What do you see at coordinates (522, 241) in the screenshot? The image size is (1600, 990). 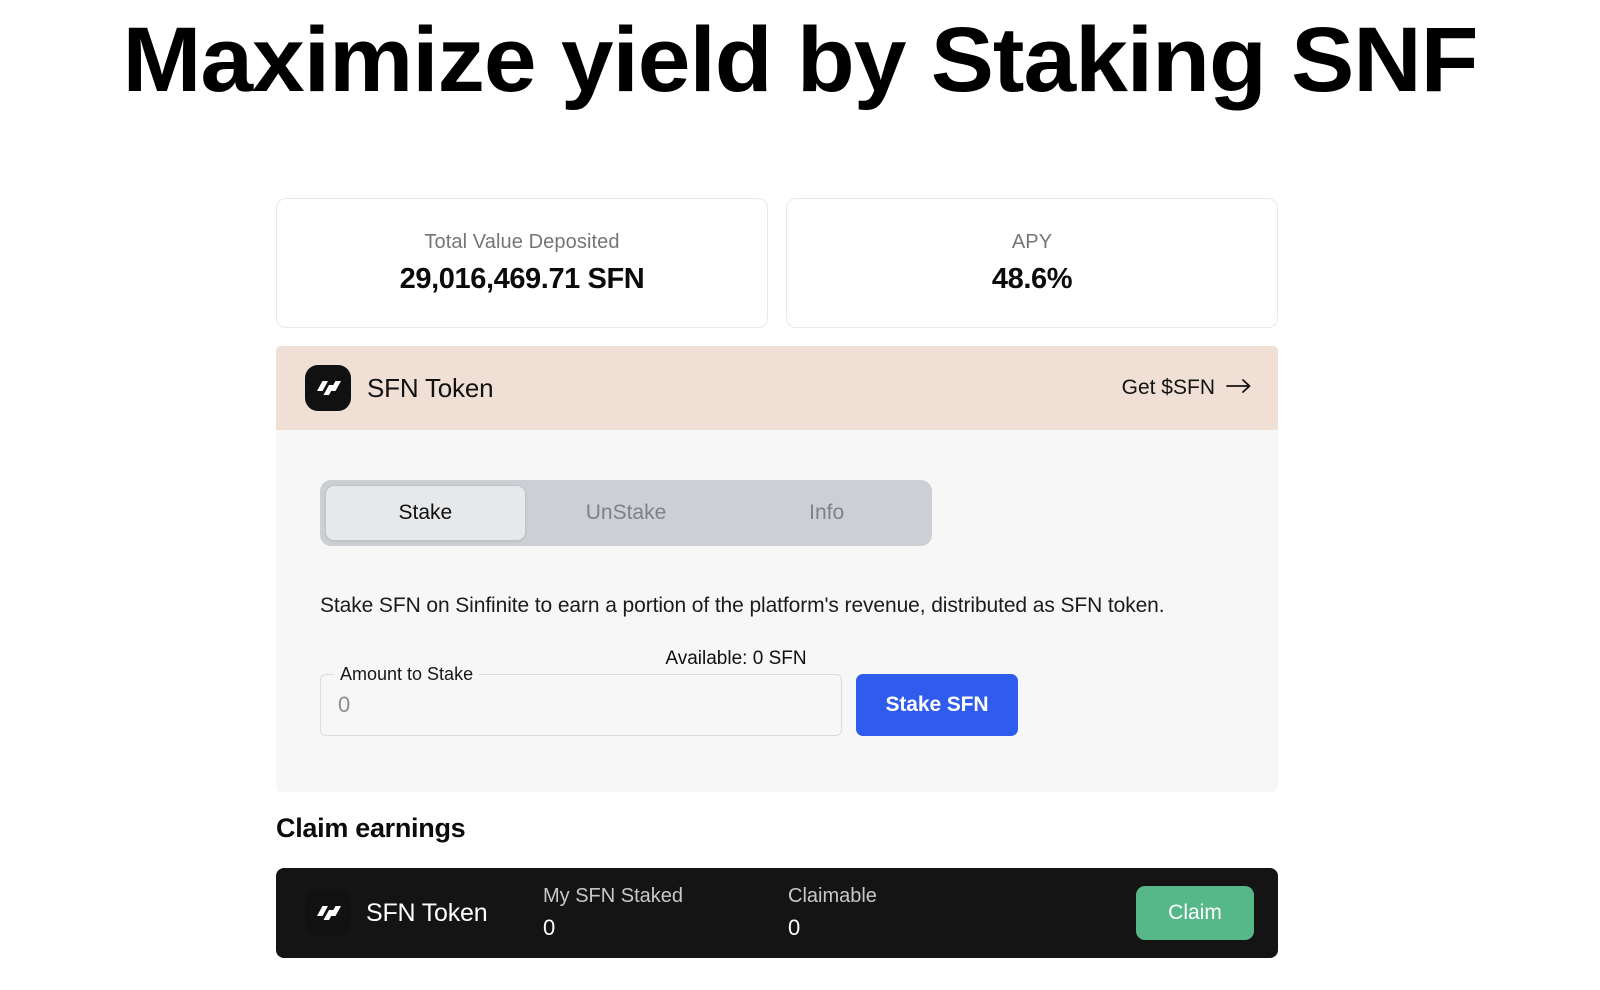 I see `stat-label: Total Value Deposited` at bounding box center [522, 241].